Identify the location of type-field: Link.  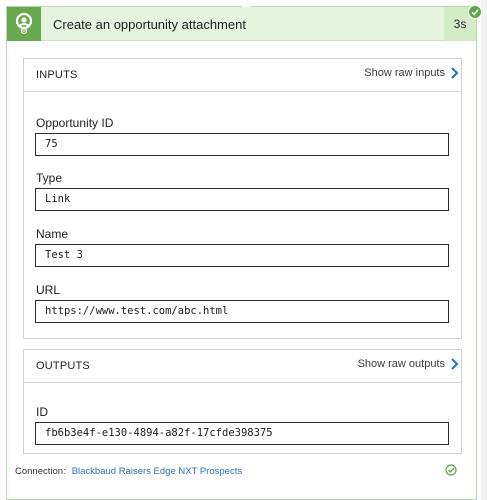
(242, 199).